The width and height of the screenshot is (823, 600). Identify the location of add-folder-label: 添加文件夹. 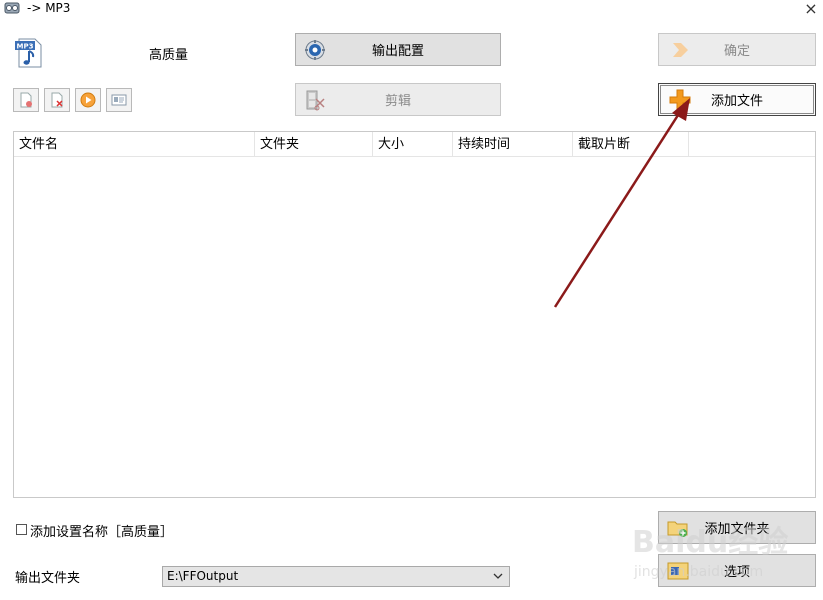
(737, 529).